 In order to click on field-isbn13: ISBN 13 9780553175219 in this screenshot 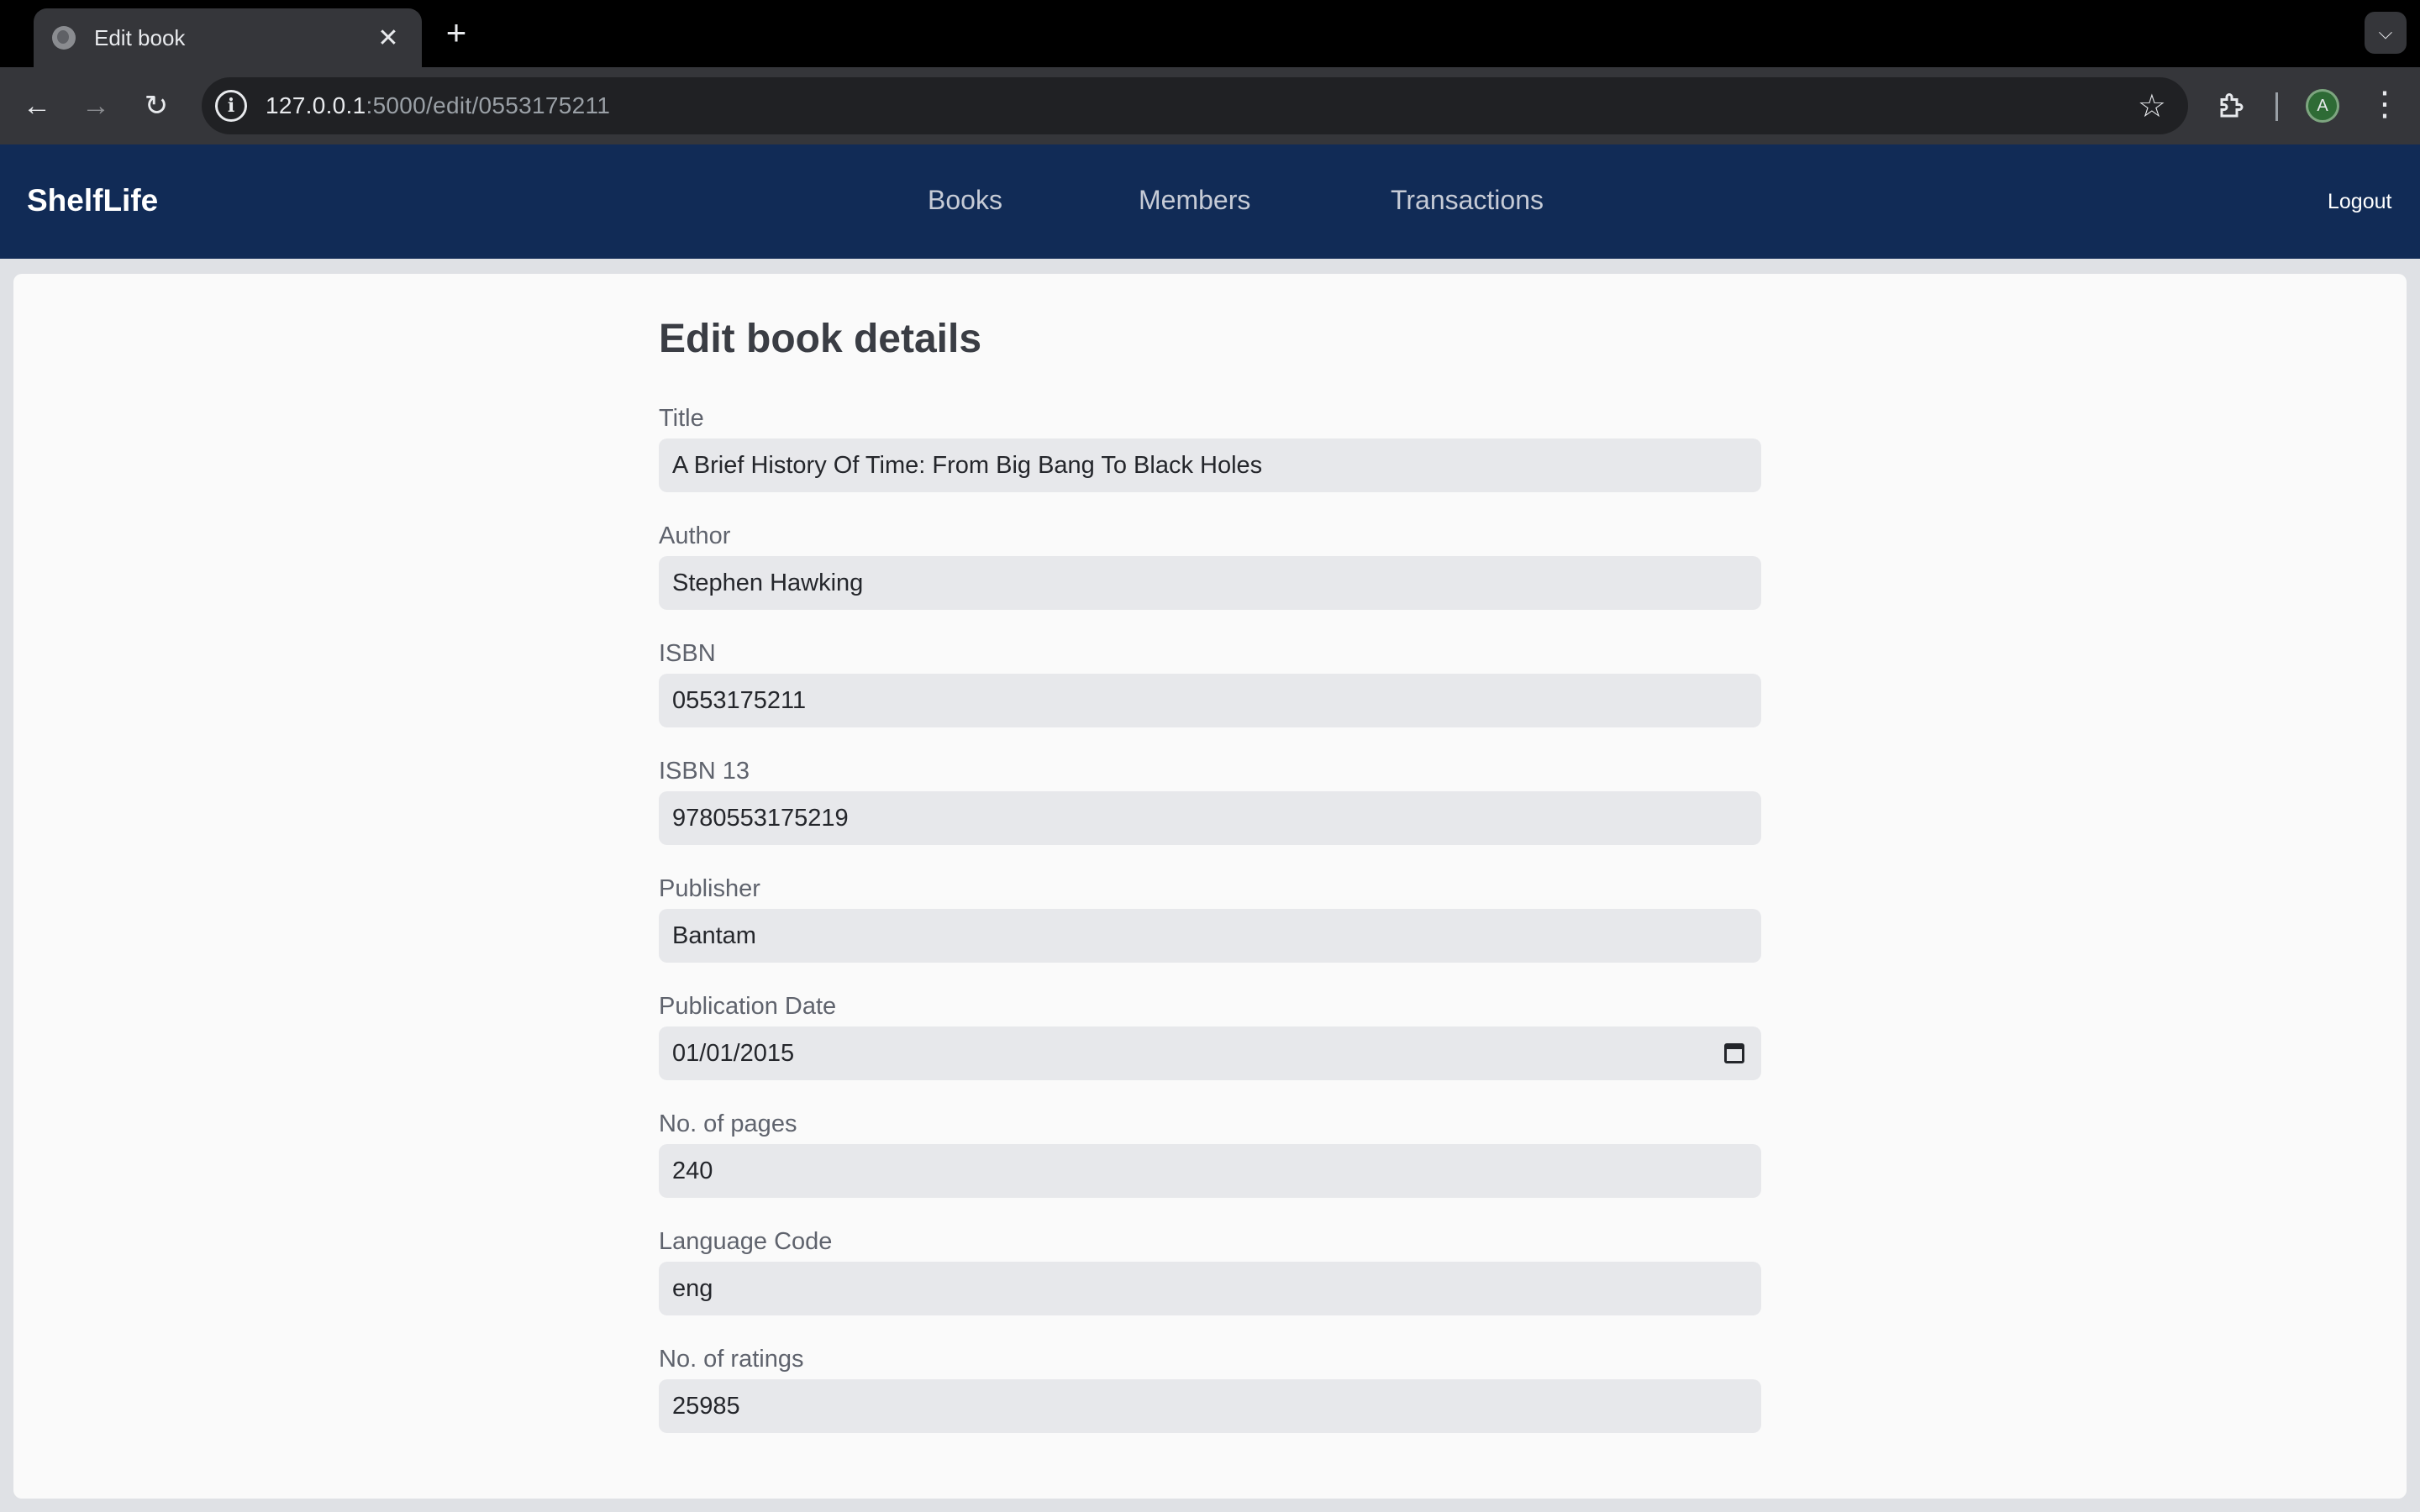, I will do `click(1217, 815)`.